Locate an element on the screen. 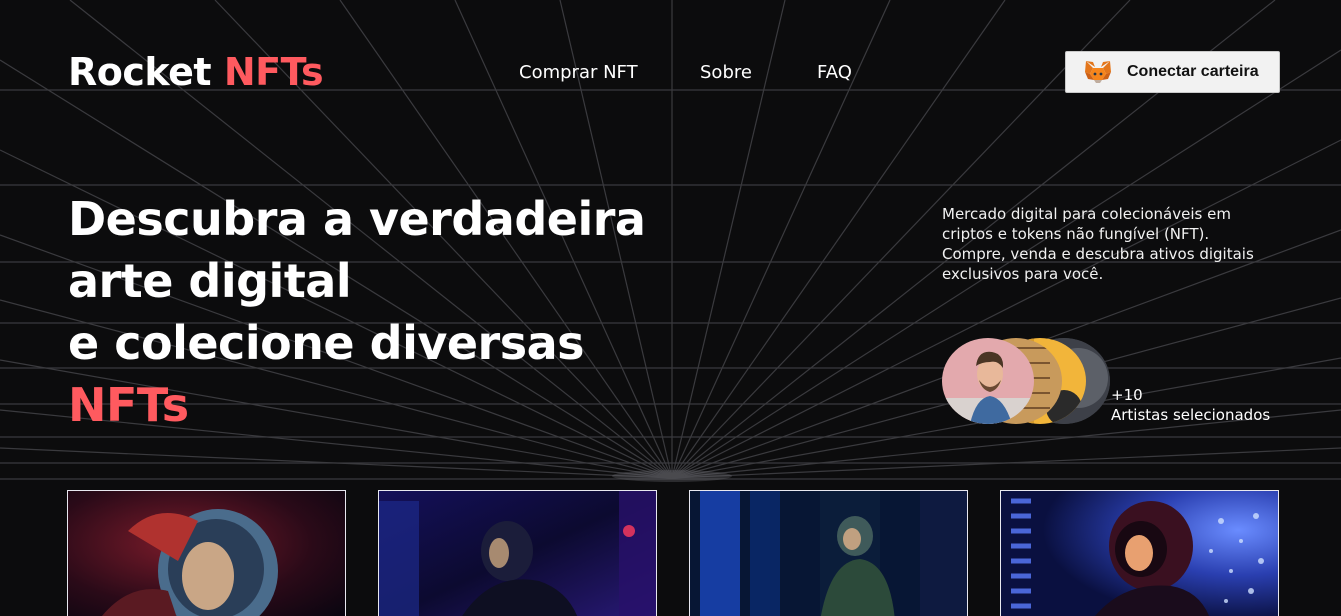 Image resolution: width=1341 pixels, height=616 pixels. nav-link-comprar-nft: Comprar NFT is located at coordinates (609, 72).